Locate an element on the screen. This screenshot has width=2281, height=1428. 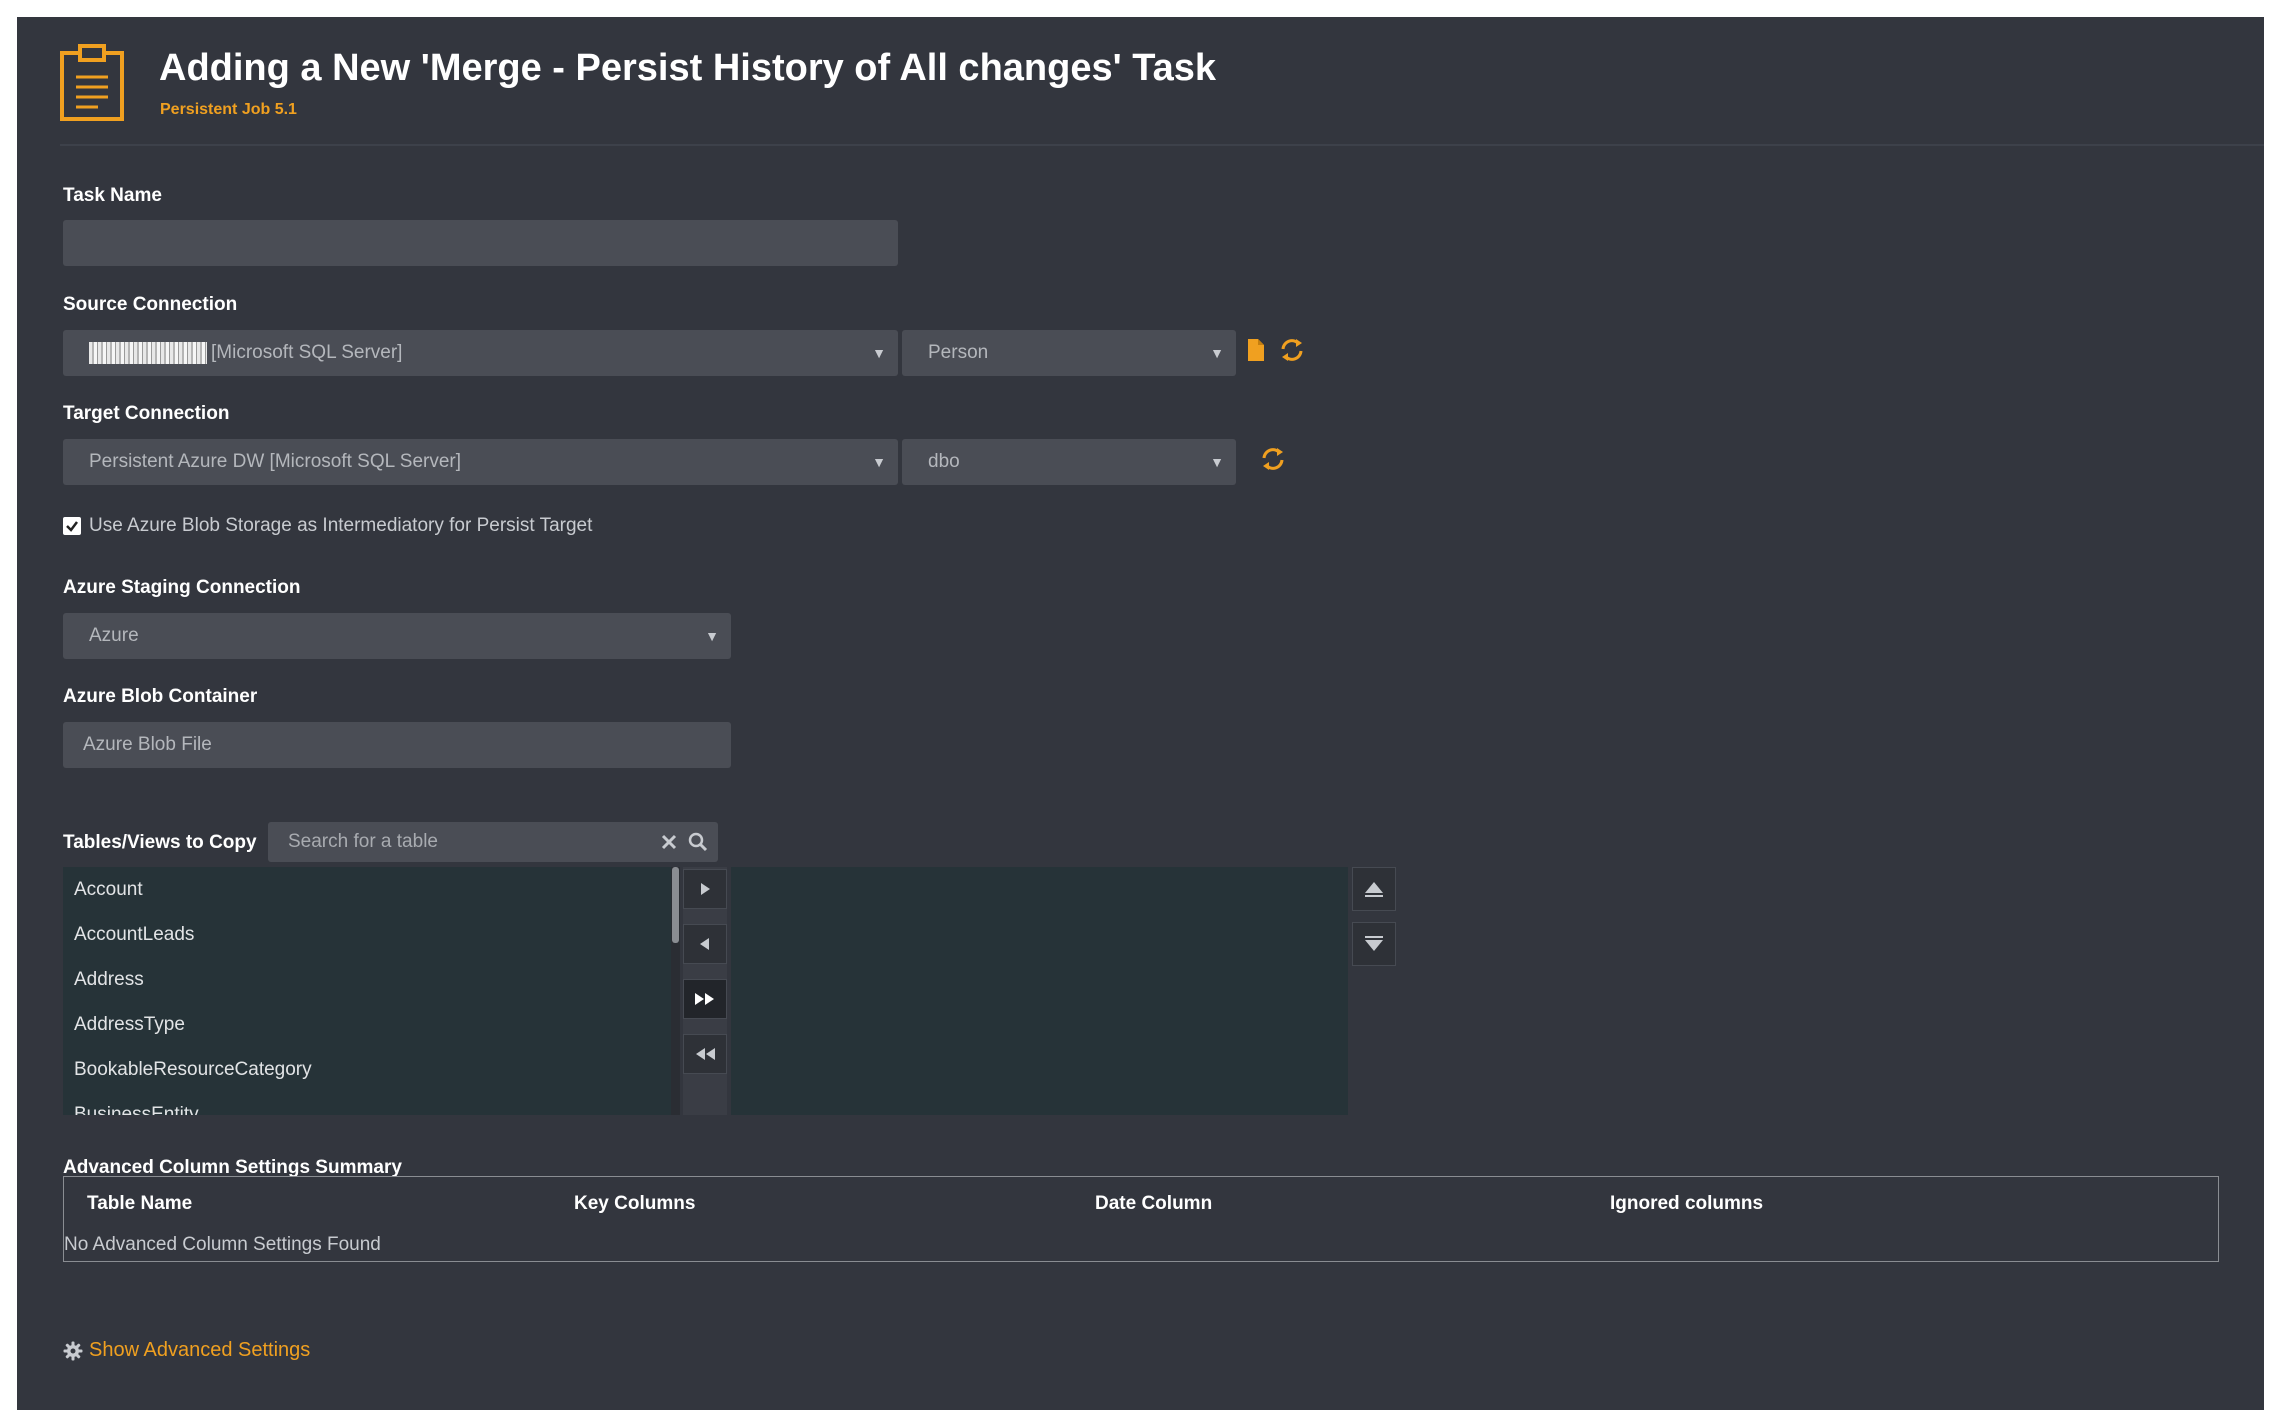
list-item: Account is located at coordinates (371, 889).